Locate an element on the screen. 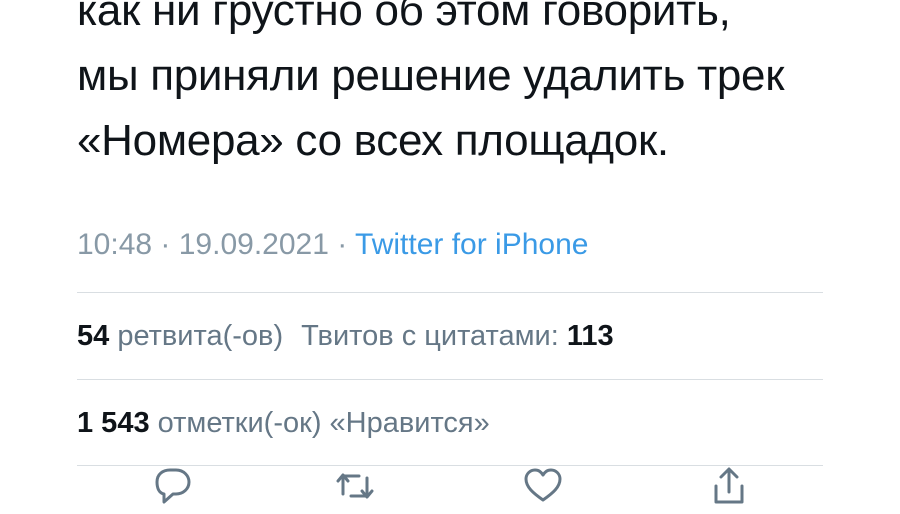  tweet-text-line: мы приняли решение удалить трек is located at coordinates (431, 75).